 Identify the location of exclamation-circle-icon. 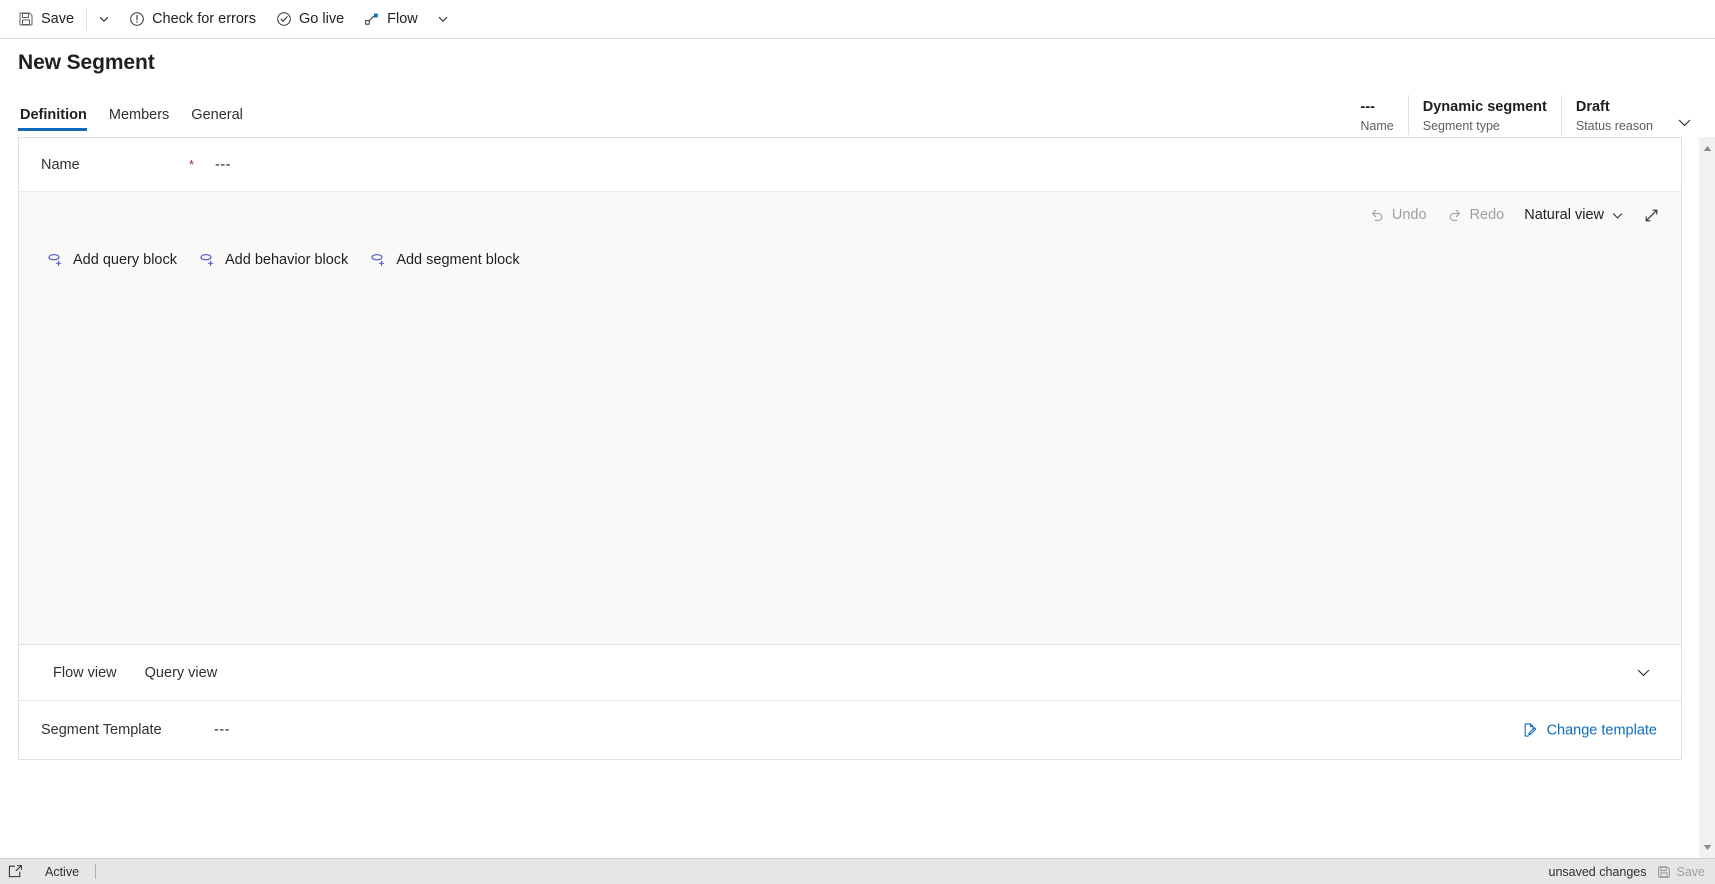
(137, 19).